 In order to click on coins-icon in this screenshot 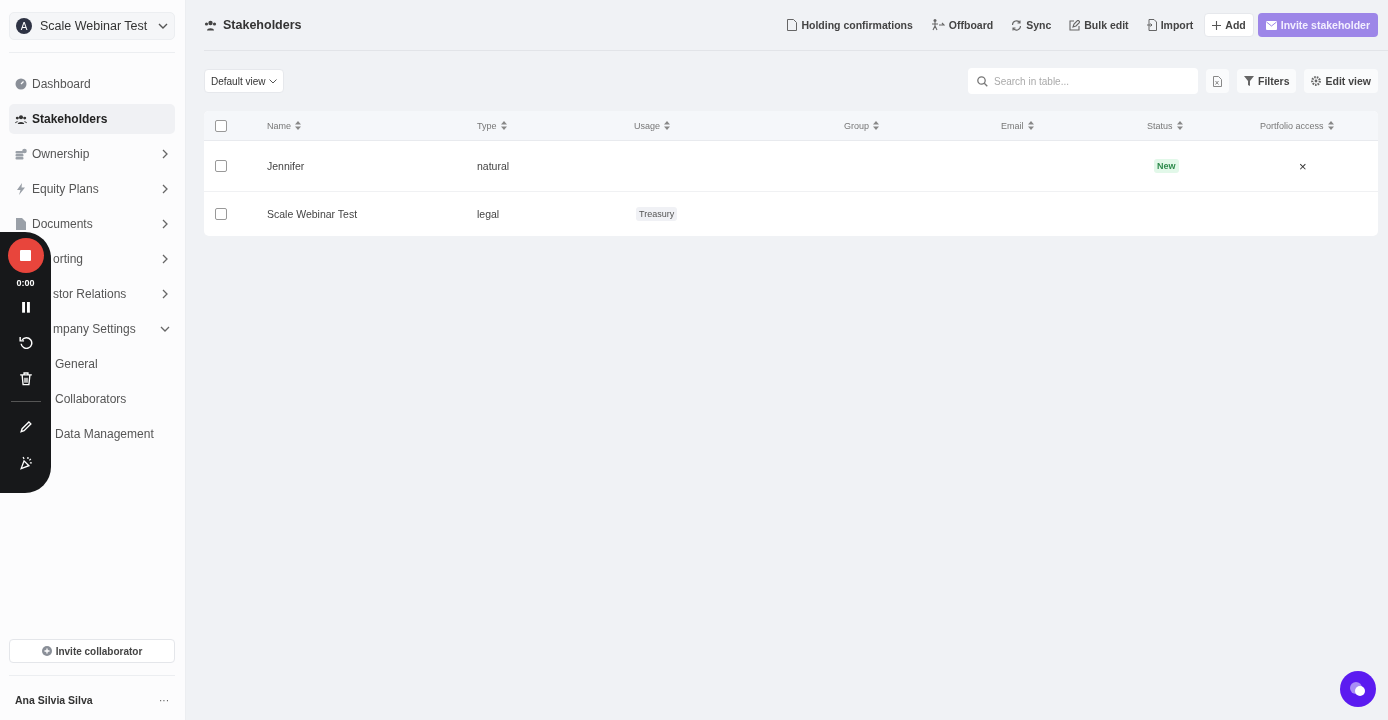, I will do `click(21, 154)`.